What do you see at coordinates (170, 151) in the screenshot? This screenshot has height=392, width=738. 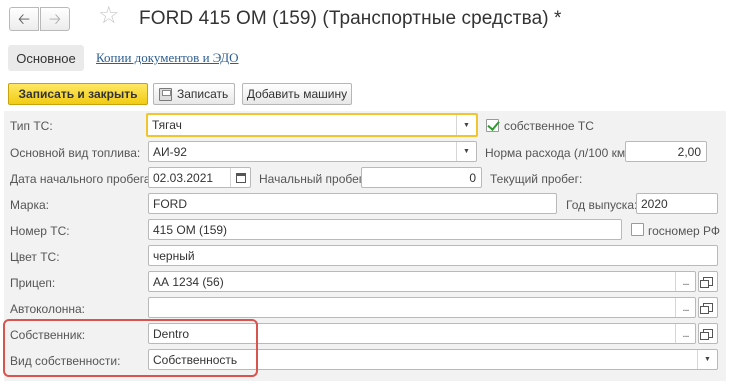 I see `fuel-value: АИ-92` at bounding box center [170, 151].